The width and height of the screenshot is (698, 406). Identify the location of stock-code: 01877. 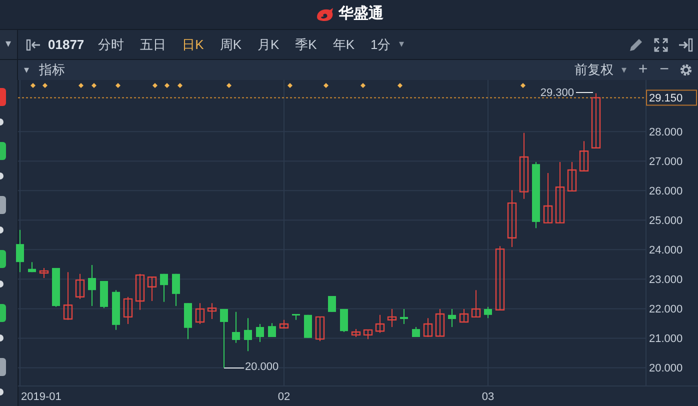
(66, 45).